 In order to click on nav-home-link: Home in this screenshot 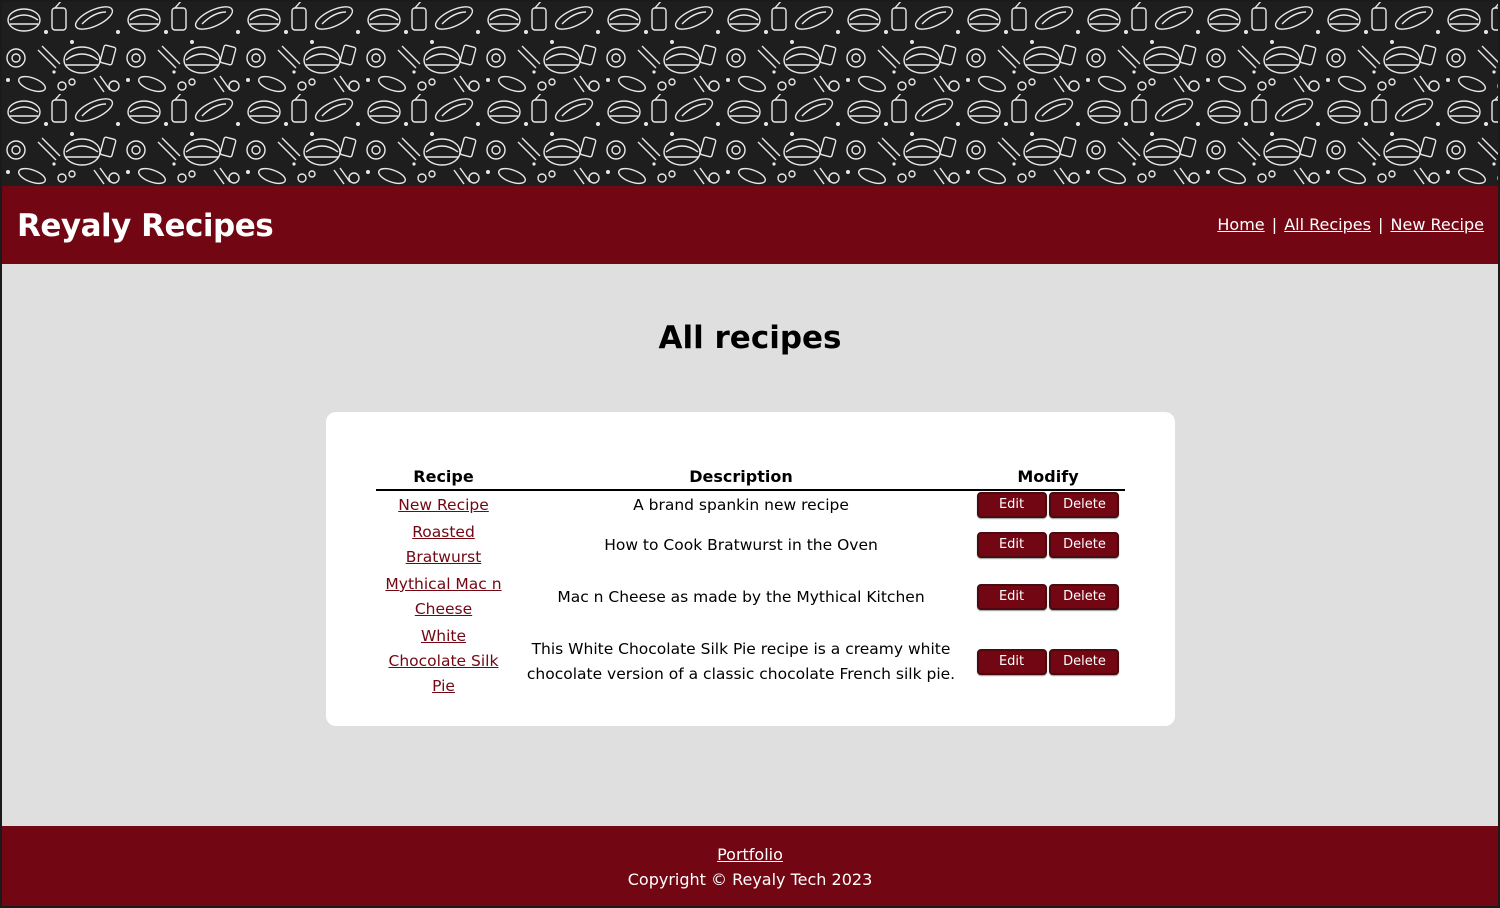, I will do `click(1240, 224)`.